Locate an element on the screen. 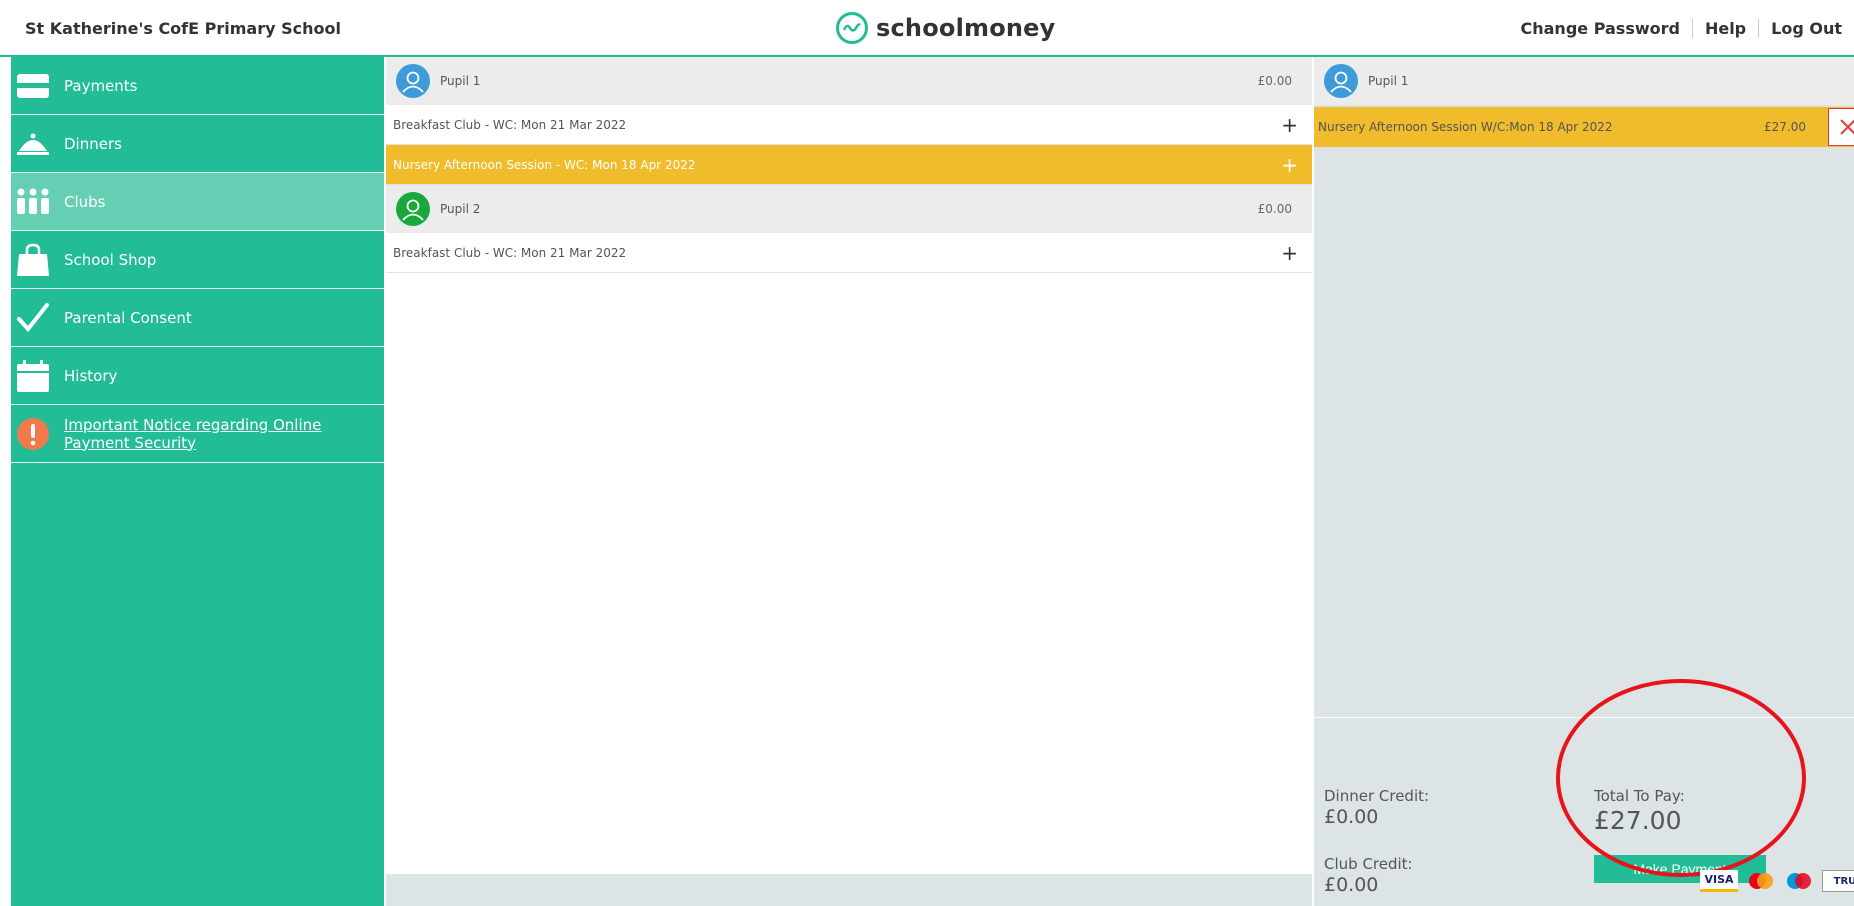 This screenshot has height=906, width=1854. sidebar-item-history: History is located at coordinates (197, 376).